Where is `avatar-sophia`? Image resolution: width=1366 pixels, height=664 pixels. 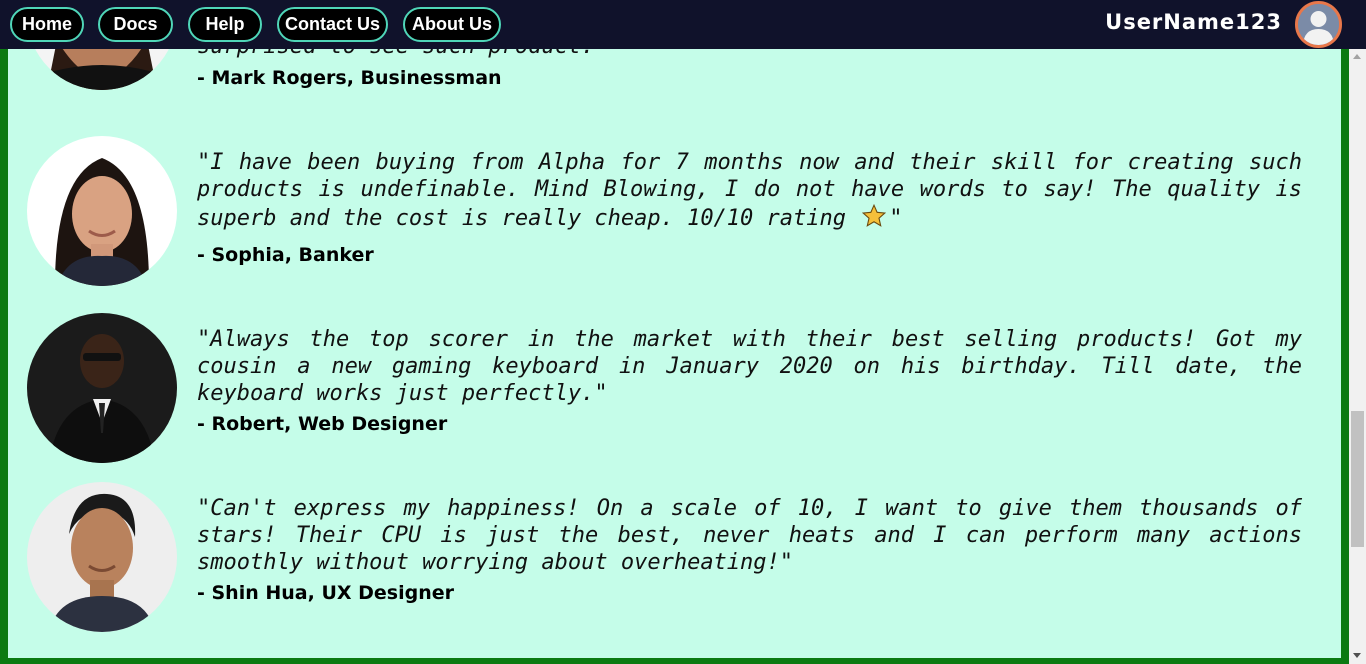
avatar-sophia is located at coordinates (102, 211).